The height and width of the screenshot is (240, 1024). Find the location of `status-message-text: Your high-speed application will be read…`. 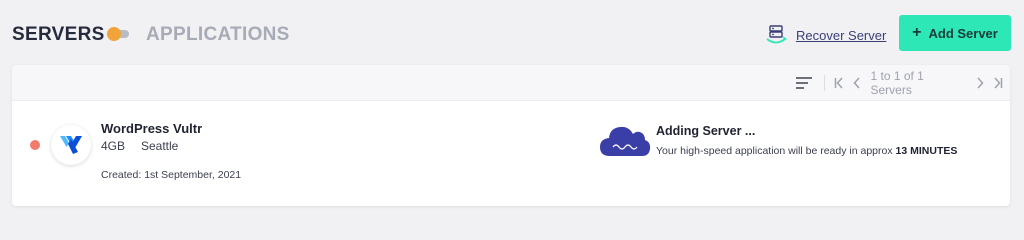

status-message-text: Your high-speed application will be read… is located at coordinates (776, 151).